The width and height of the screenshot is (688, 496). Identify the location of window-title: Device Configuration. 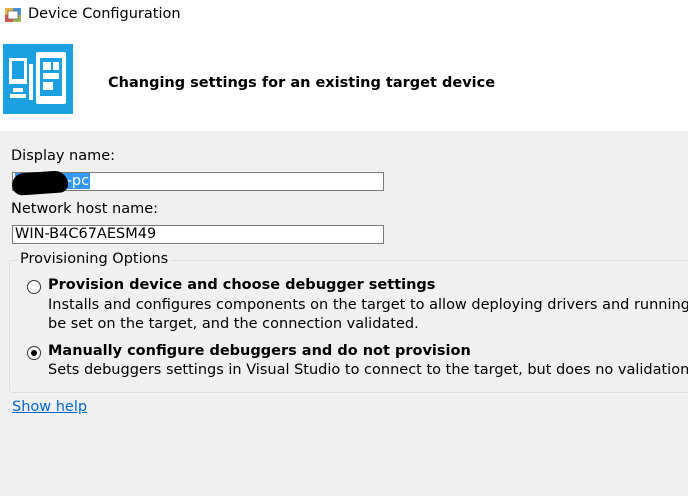
(104, 14).